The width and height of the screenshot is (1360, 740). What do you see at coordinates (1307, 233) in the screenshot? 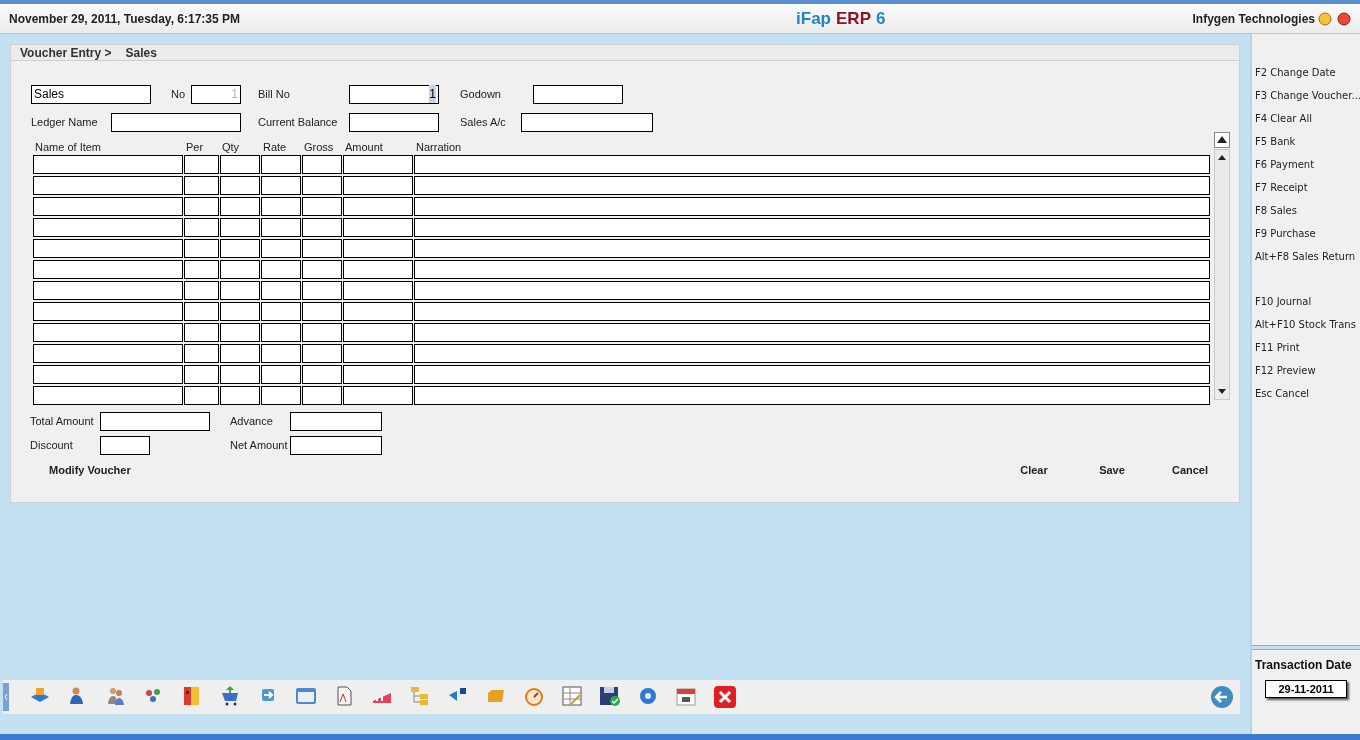
I see `shortcut-item: F9 Purchase` at bounding box center [1307, 233].